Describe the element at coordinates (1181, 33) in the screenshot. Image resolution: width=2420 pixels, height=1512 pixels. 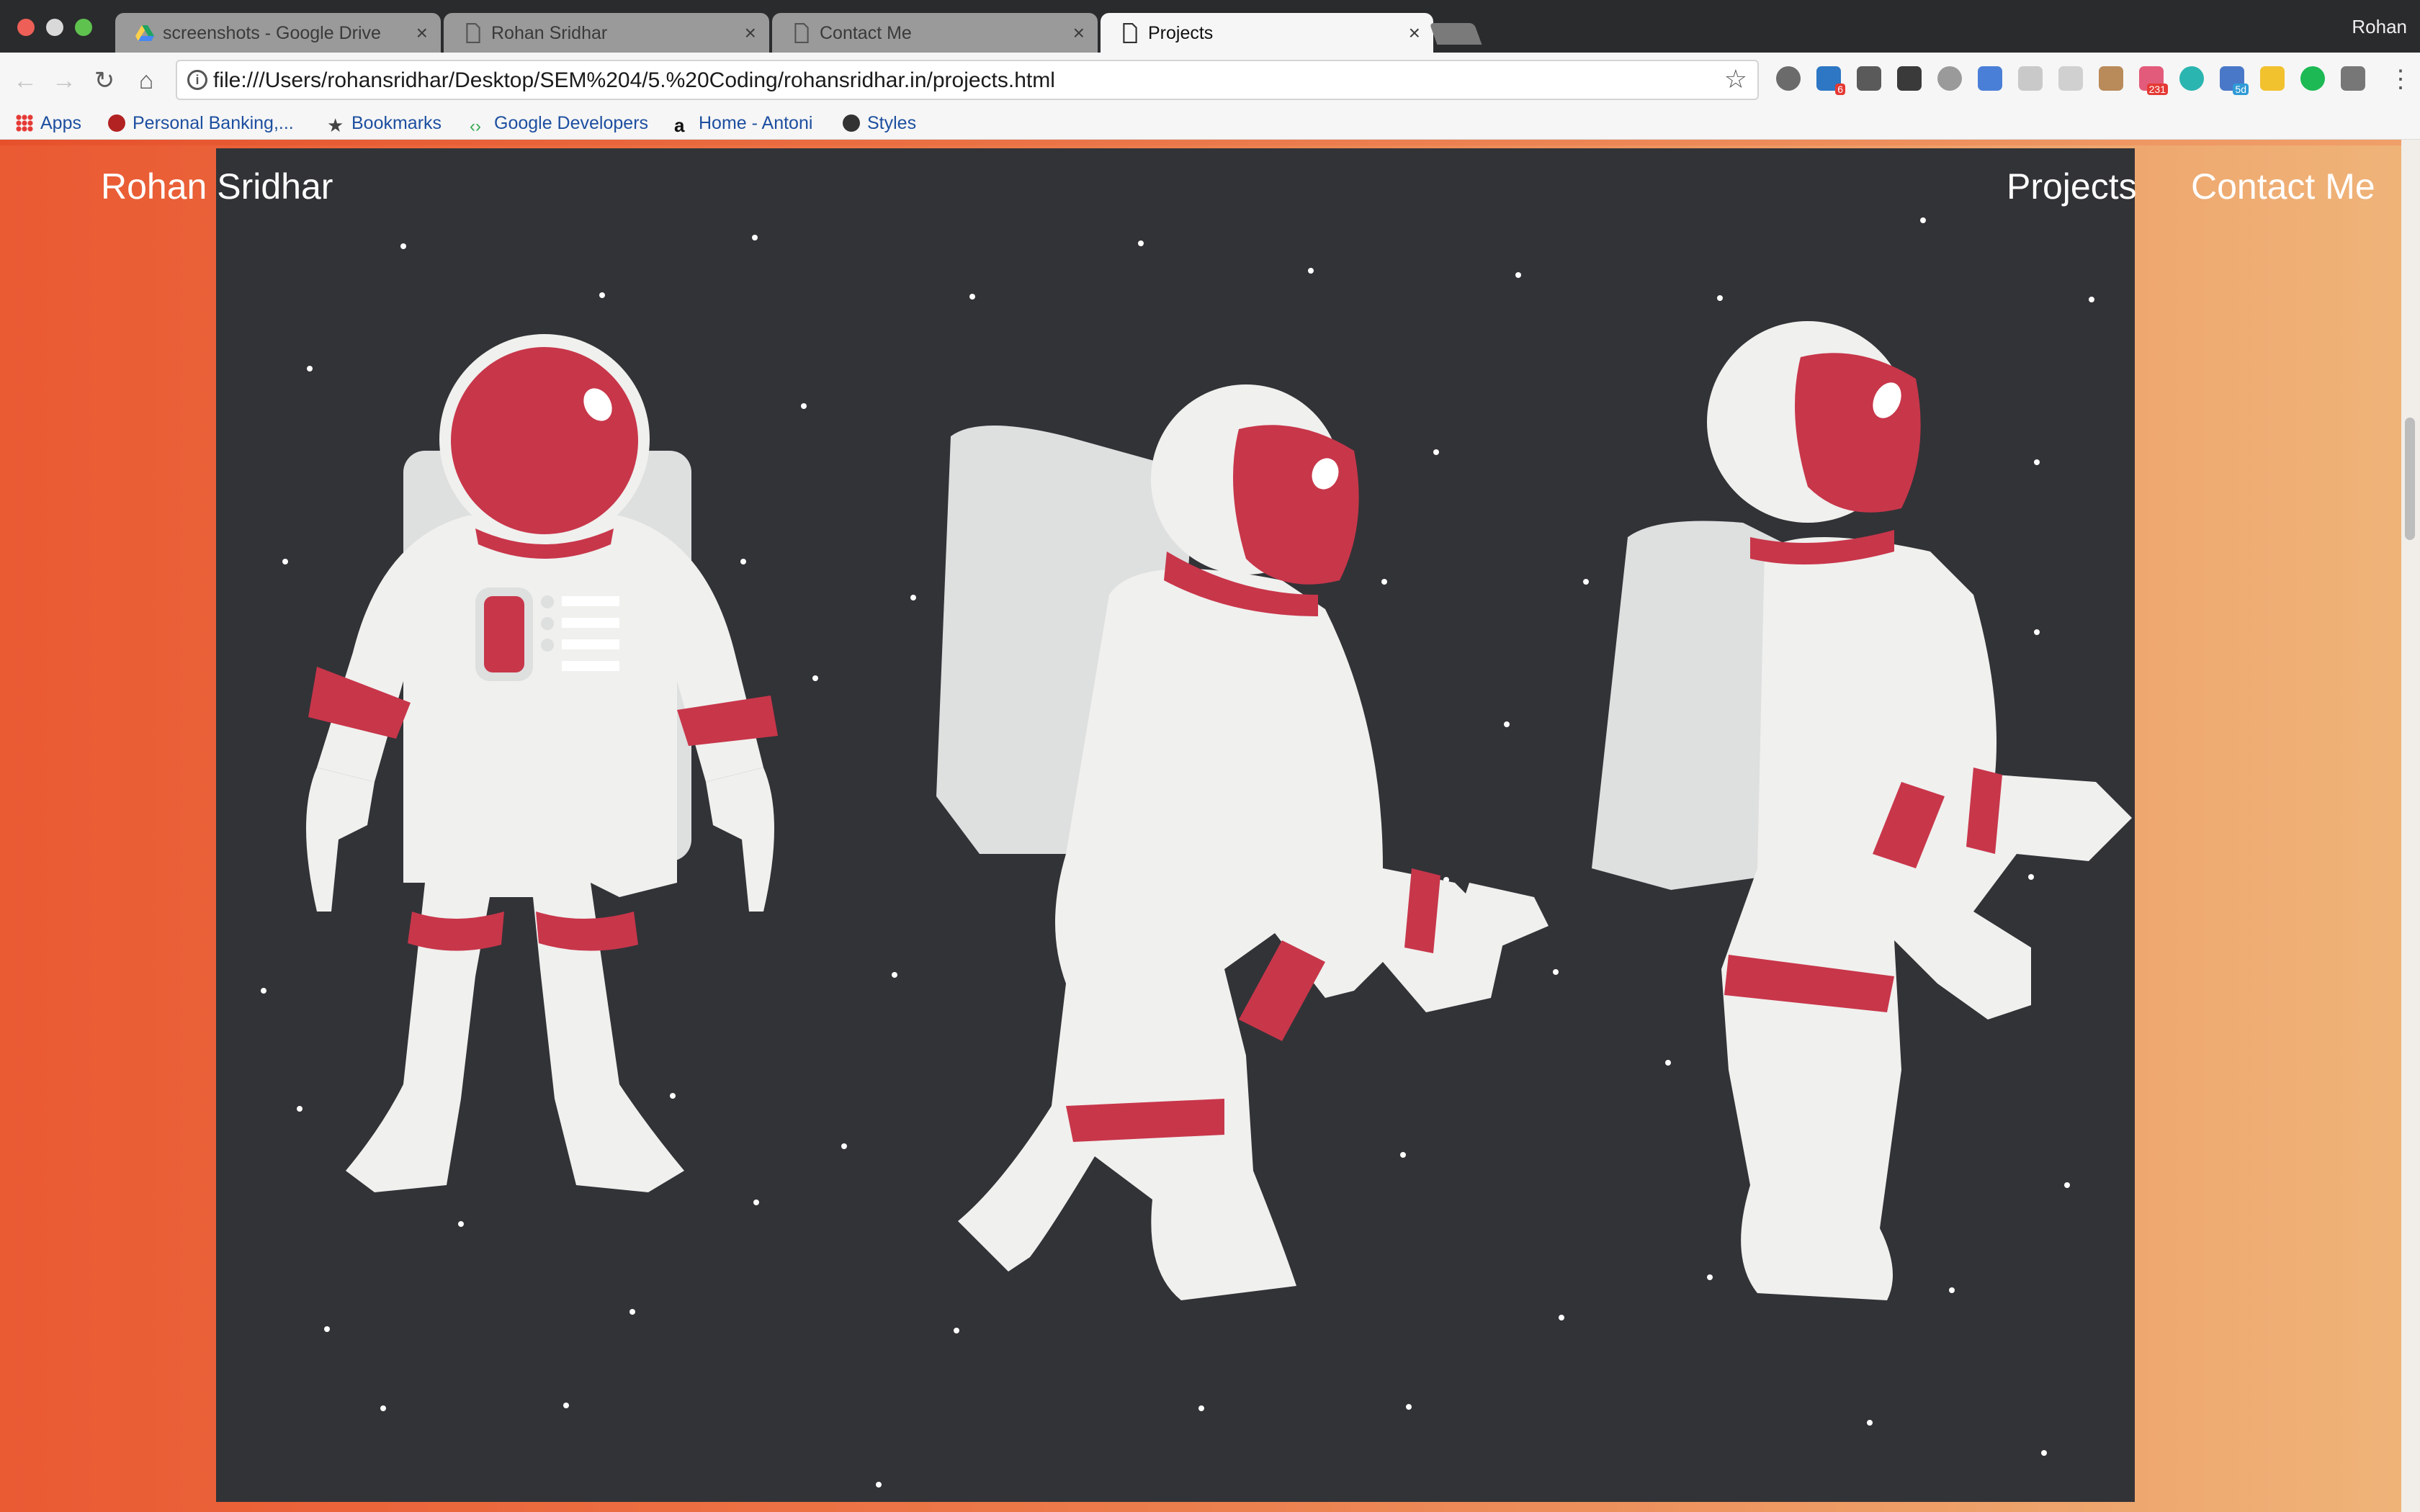
I see `tab-title: Projects` at that location.